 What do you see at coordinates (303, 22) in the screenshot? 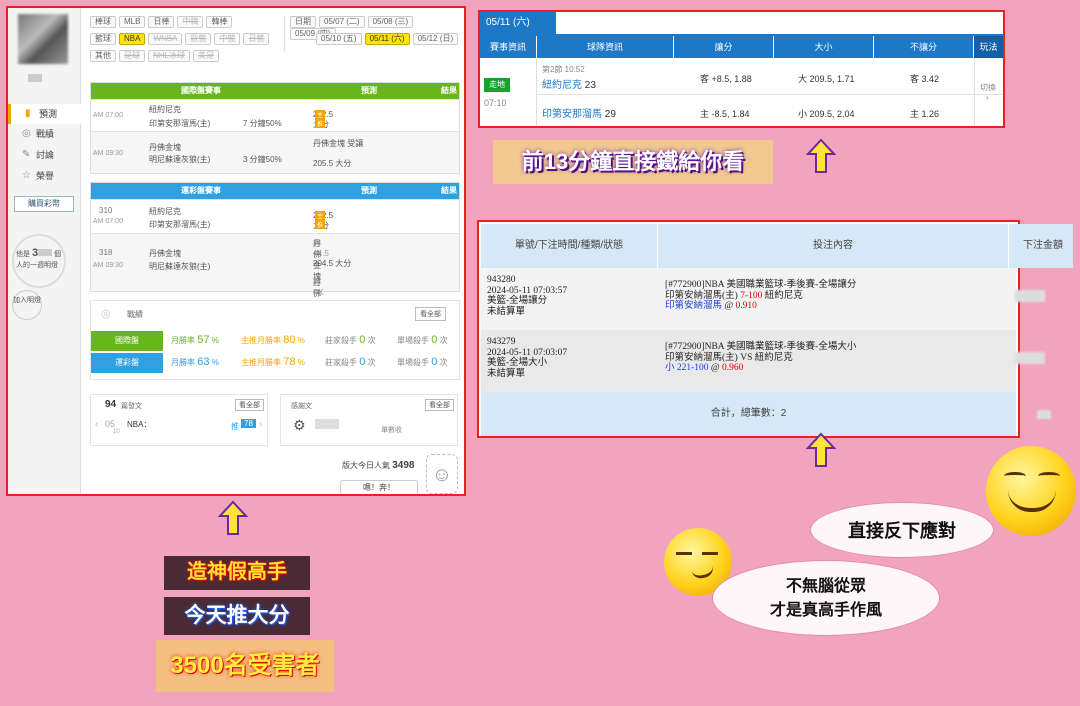
I see `date-label: 日期` at bounding box center [303, 22].